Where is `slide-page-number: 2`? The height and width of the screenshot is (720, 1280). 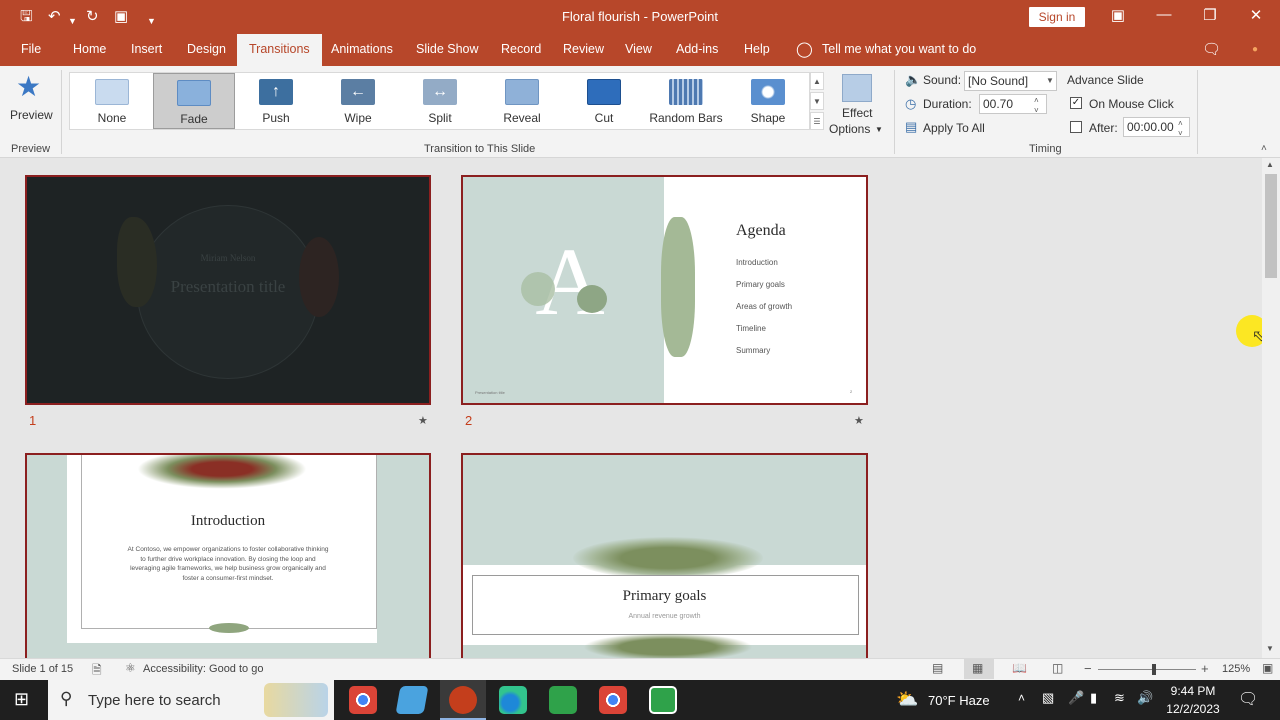 slide-page-number: 2 is located at coordinates (851, 391).